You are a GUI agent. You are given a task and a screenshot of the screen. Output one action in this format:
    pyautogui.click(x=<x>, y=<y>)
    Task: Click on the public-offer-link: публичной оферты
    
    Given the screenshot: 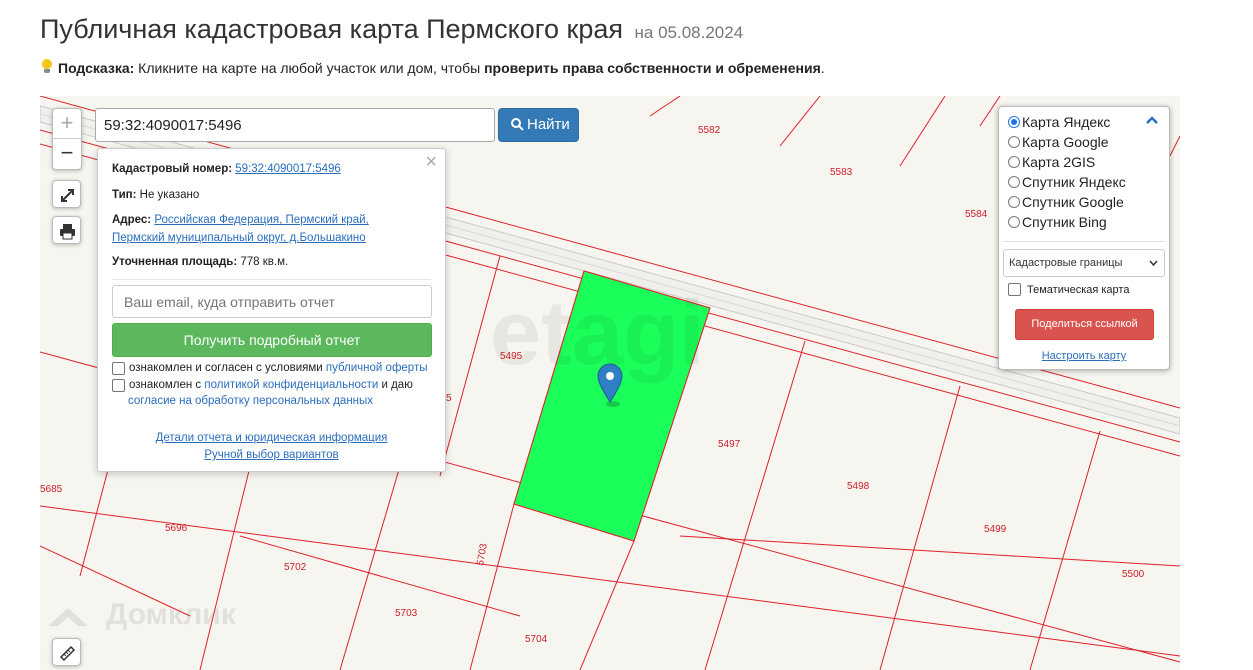 What is the action you would take?
    pyautogui.click(x=377, y=368)
    